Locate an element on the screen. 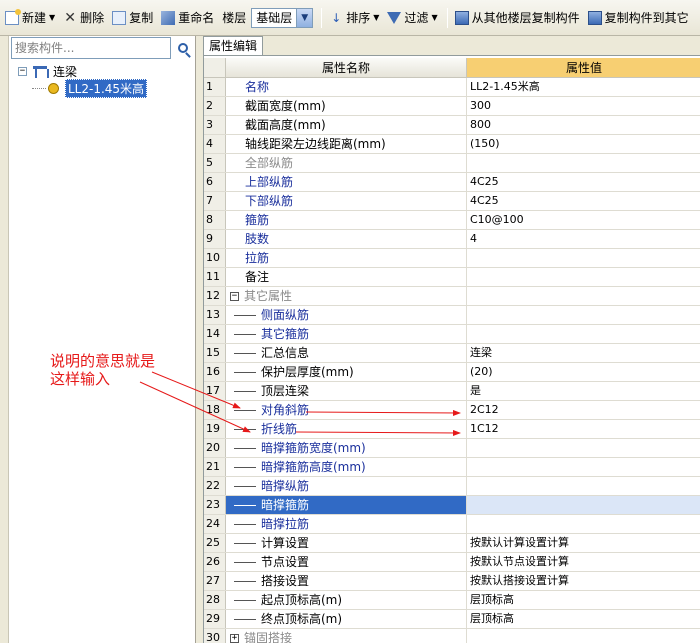 This screenshot has height=643, width=700. property-name-cell: 对角斜筋 is located at coordinates (346, 410).